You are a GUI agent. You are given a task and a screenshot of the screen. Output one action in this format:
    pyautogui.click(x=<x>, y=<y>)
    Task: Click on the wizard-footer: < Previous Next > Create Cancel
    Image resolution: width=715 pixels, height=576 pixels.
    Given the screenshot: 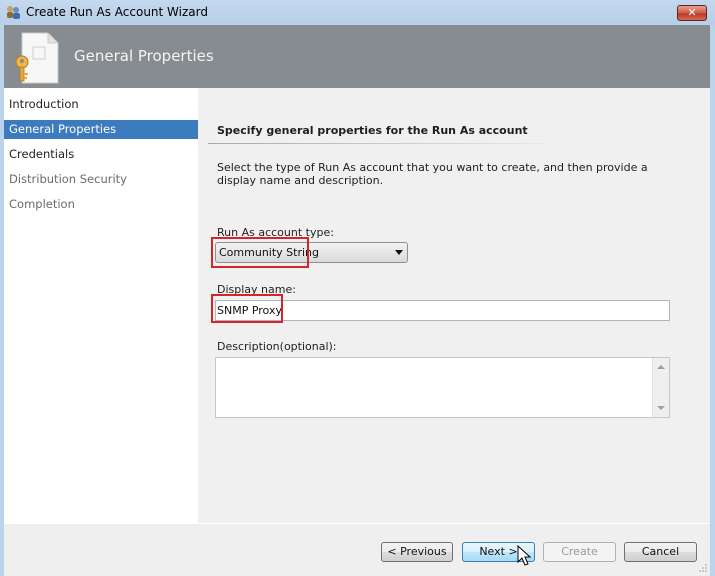 What is the action you would take?
    pyautogui.click(x=357, y=549)
    